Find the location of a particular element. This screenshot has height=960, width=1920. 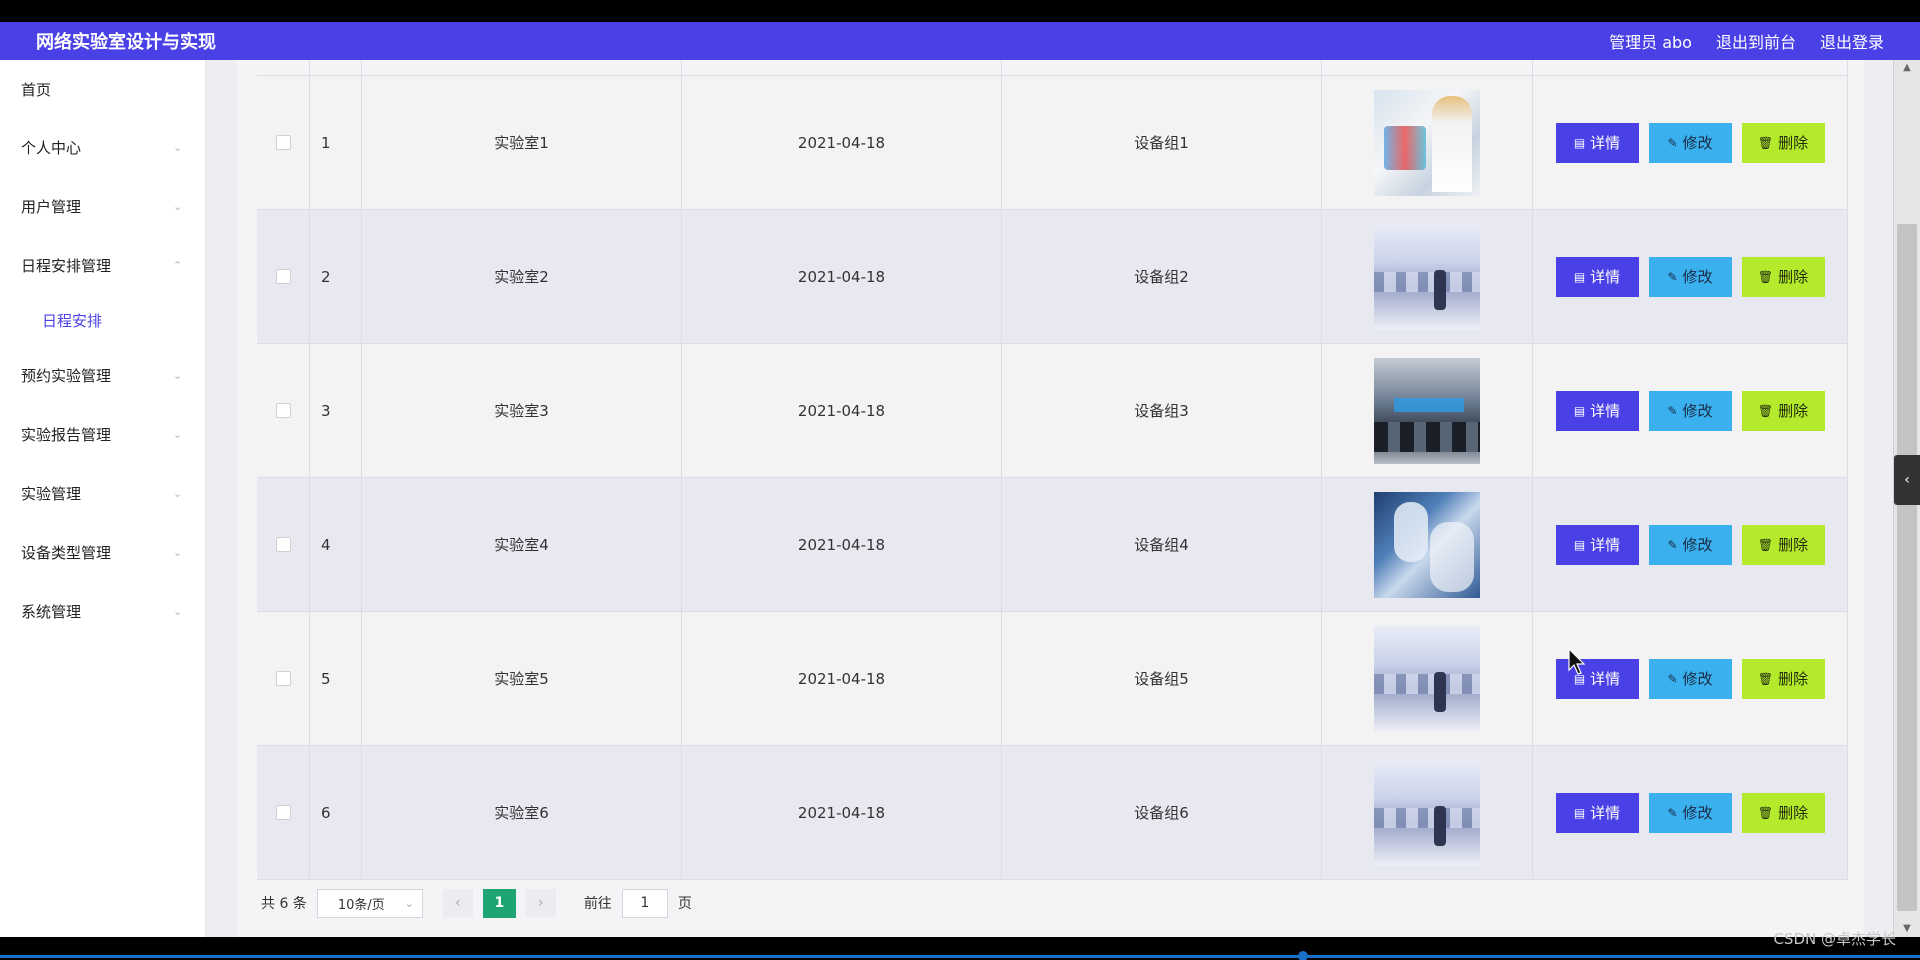

sidebar-item-label: 个人中心 is located at coordinates (51, 148).